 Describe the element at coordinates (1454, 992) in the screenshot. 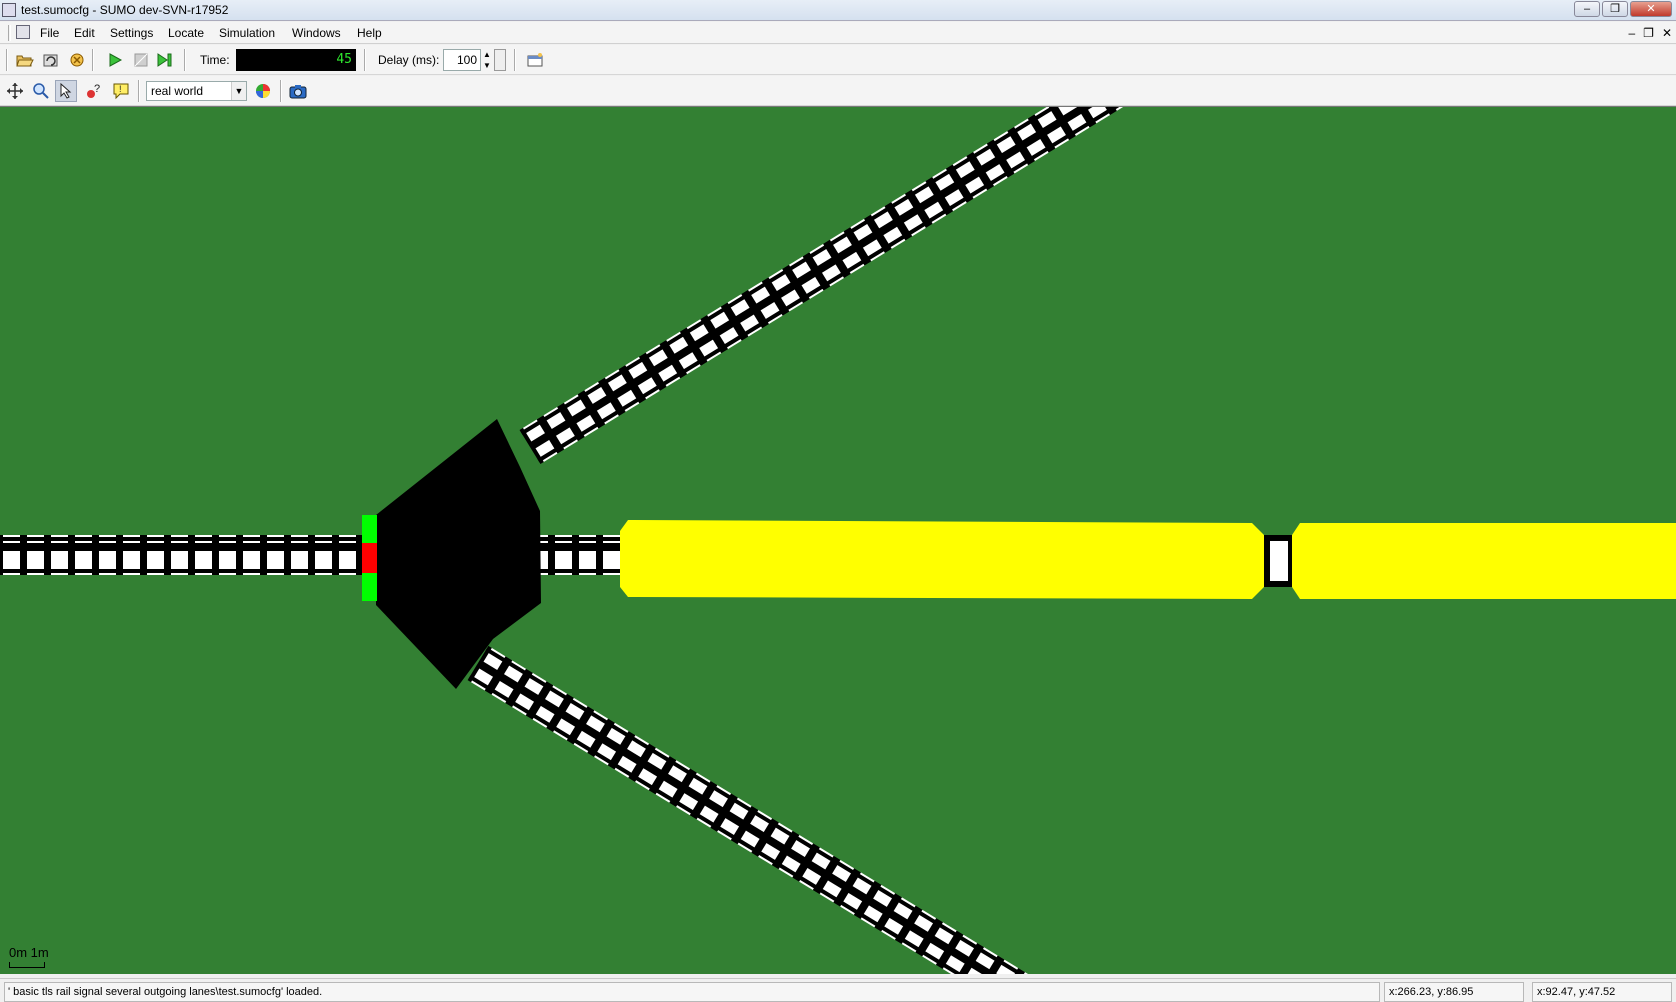

I see `network-coordinates: x:266.23, y:86.95` at that location.